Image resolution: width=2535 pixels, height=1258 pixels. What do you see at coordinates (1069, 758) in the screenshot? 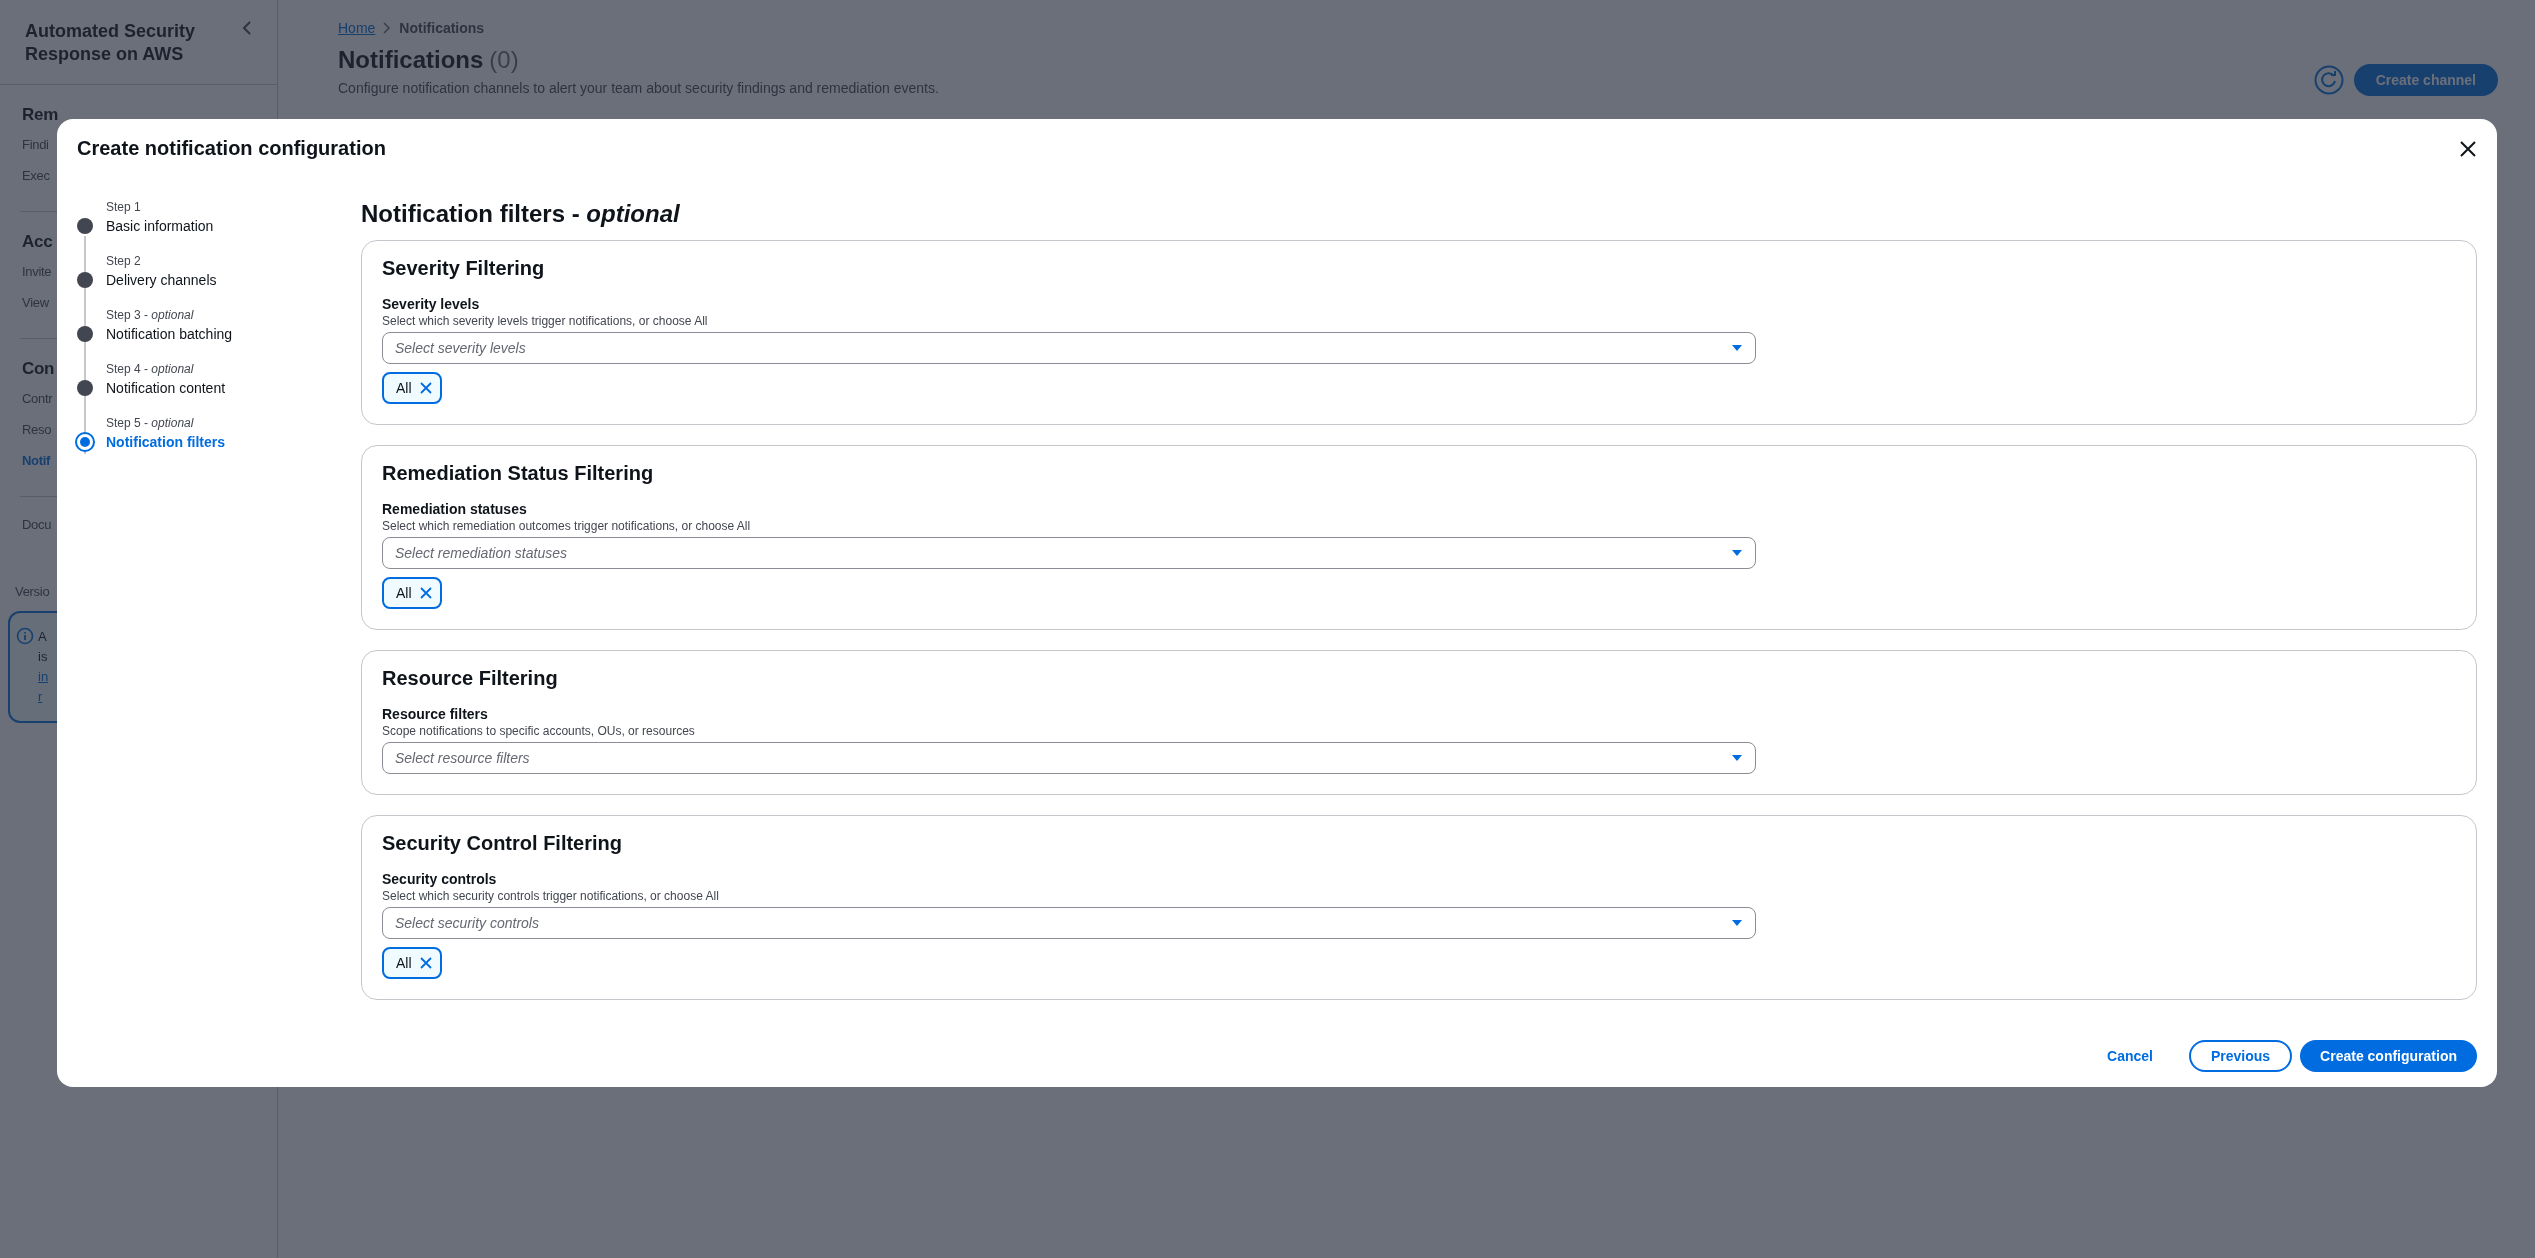
I see `multiselect-dropdown: Select resource filters` at bounding box center [1069, 758].